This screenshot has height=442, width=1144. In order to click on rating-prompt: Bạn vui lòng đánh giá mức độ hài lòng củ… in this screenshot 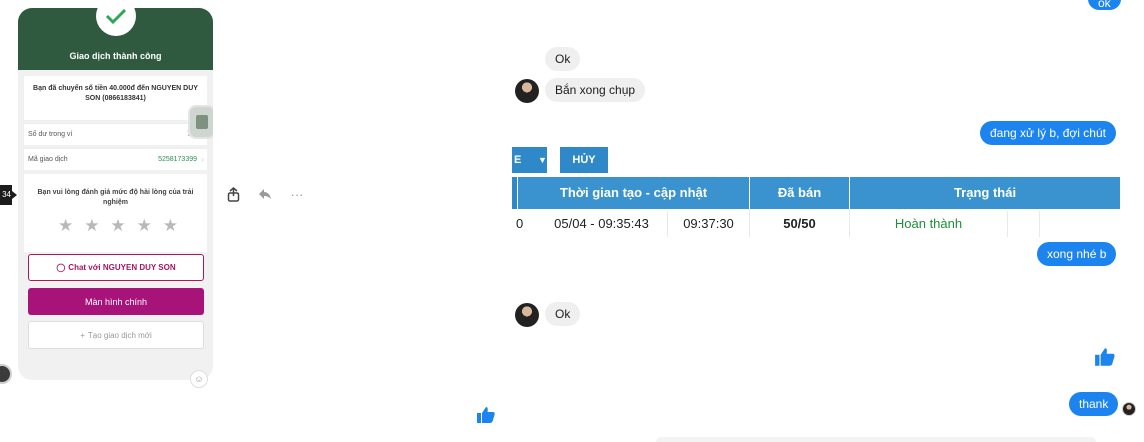, I will do `click(115, 197)`.